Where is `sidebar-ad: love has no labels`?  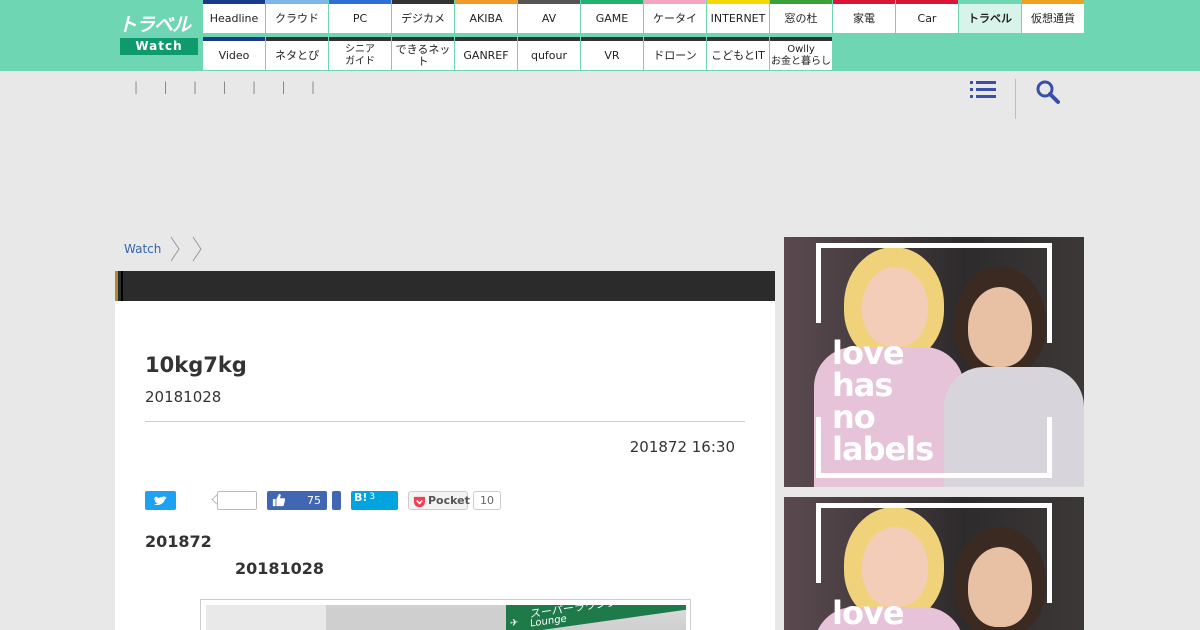 sidebar-ad: love has no labels is located at coordinates (934, 362).